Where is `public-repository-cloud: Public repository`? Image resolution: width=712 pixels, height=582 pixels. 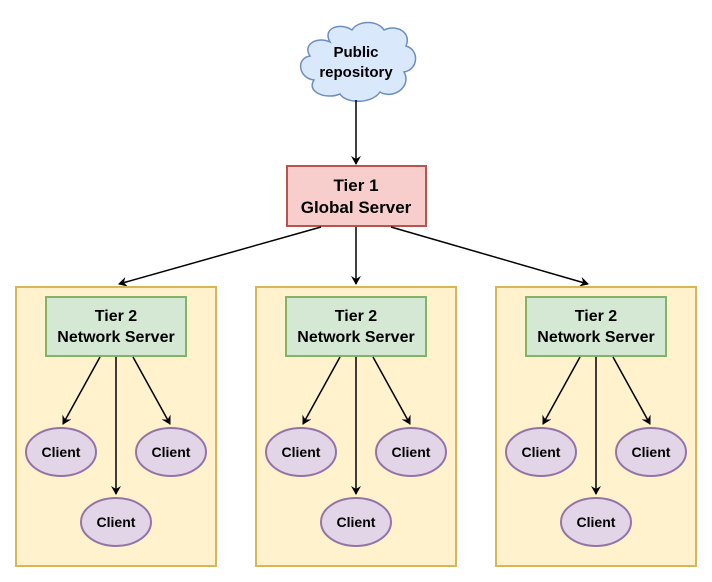 public-repository-cloud: Public repository is located at coordinates (358, 61).